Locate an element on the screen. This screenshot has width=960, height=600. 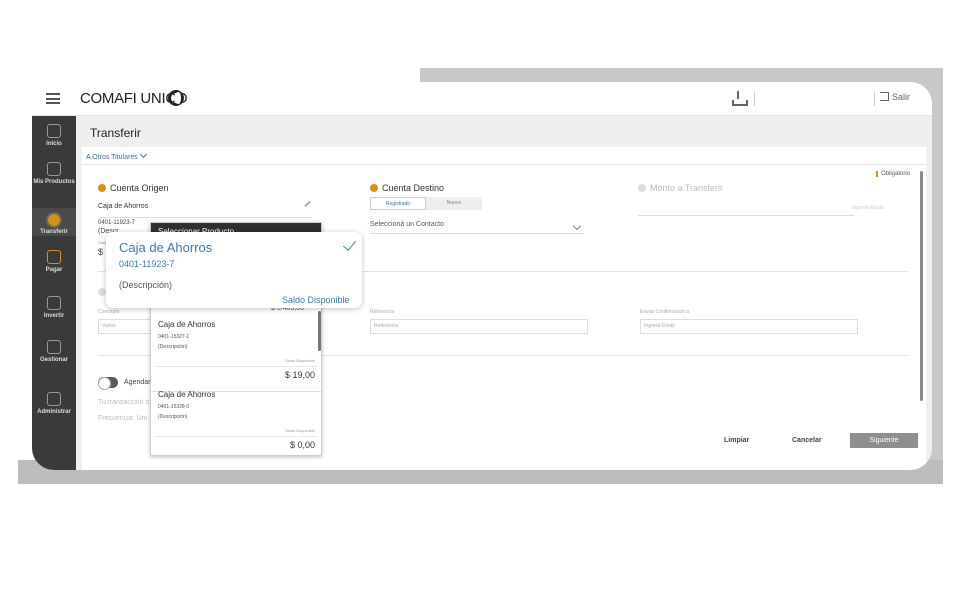
origin-account-name: Caja de Ahorros is located at coordinates (123, 206).